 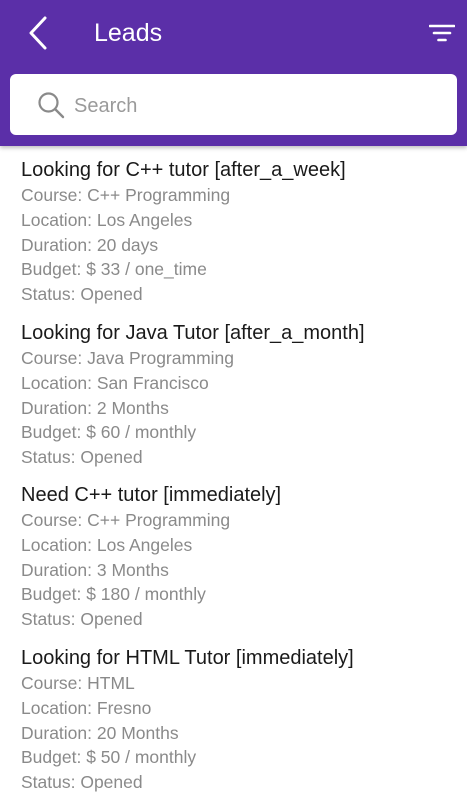 I want to click on lead-budget: Budget: $ 50 / monthly, so click(x=109, y=757).